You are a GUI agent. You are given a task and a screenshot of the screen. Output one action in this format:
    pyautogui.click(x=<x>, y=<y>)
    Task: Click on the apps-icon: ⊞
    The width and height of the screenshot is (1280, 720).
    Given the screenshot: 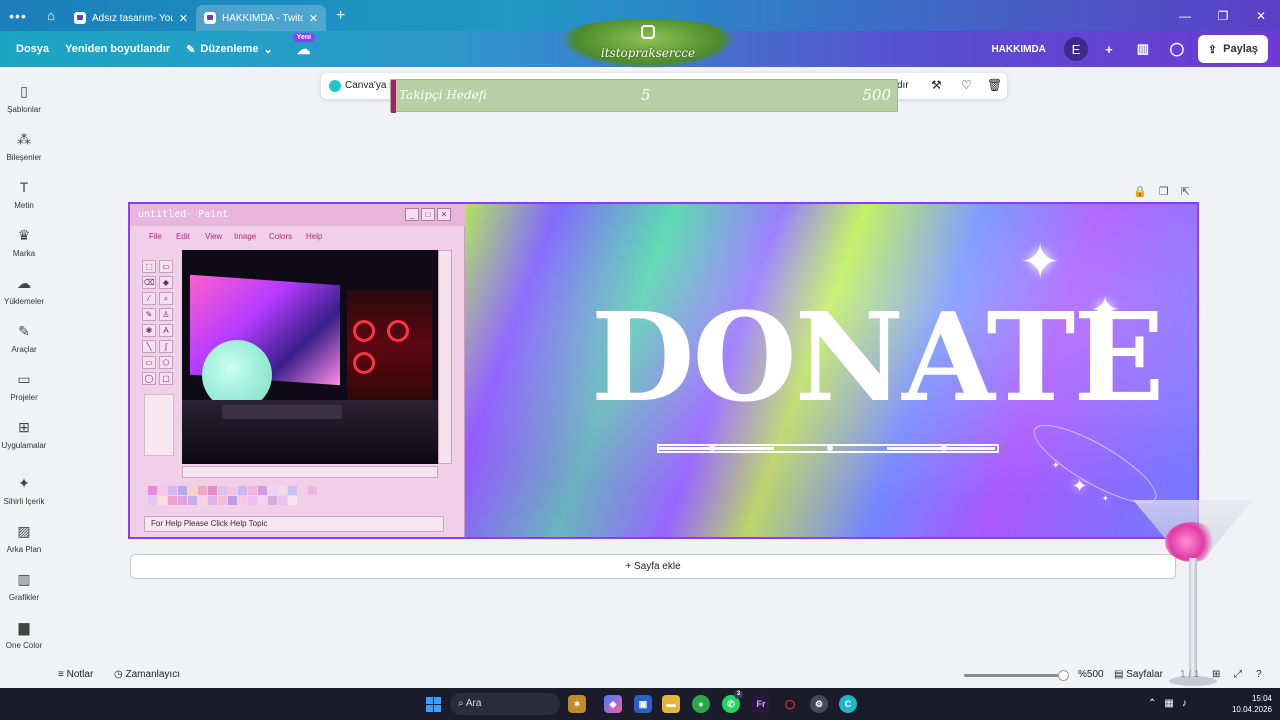 What is the action you would take?
    pyautogui.click(x=24, y=427)
    